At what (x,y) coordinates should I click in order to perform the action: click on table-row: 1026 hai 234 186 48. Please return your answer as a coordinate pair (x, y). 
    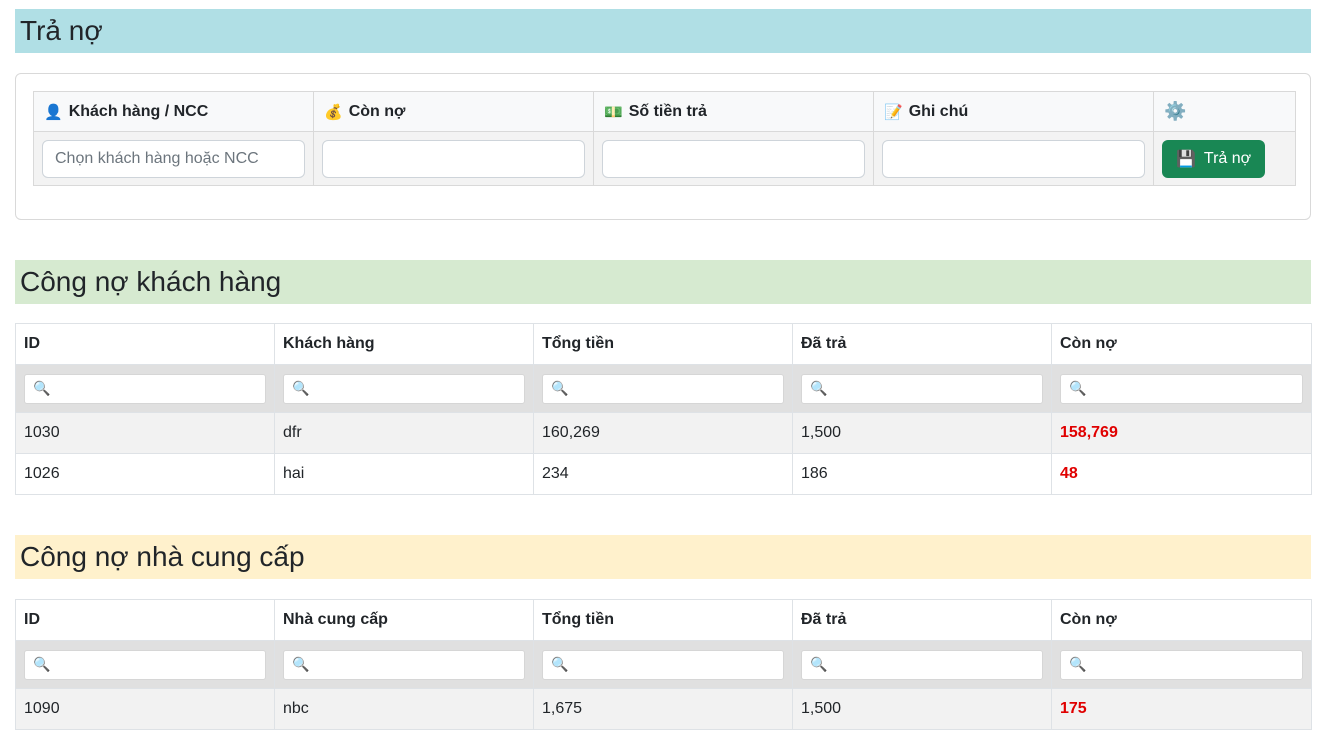
    Looking at the image, I should click on (663, 474).